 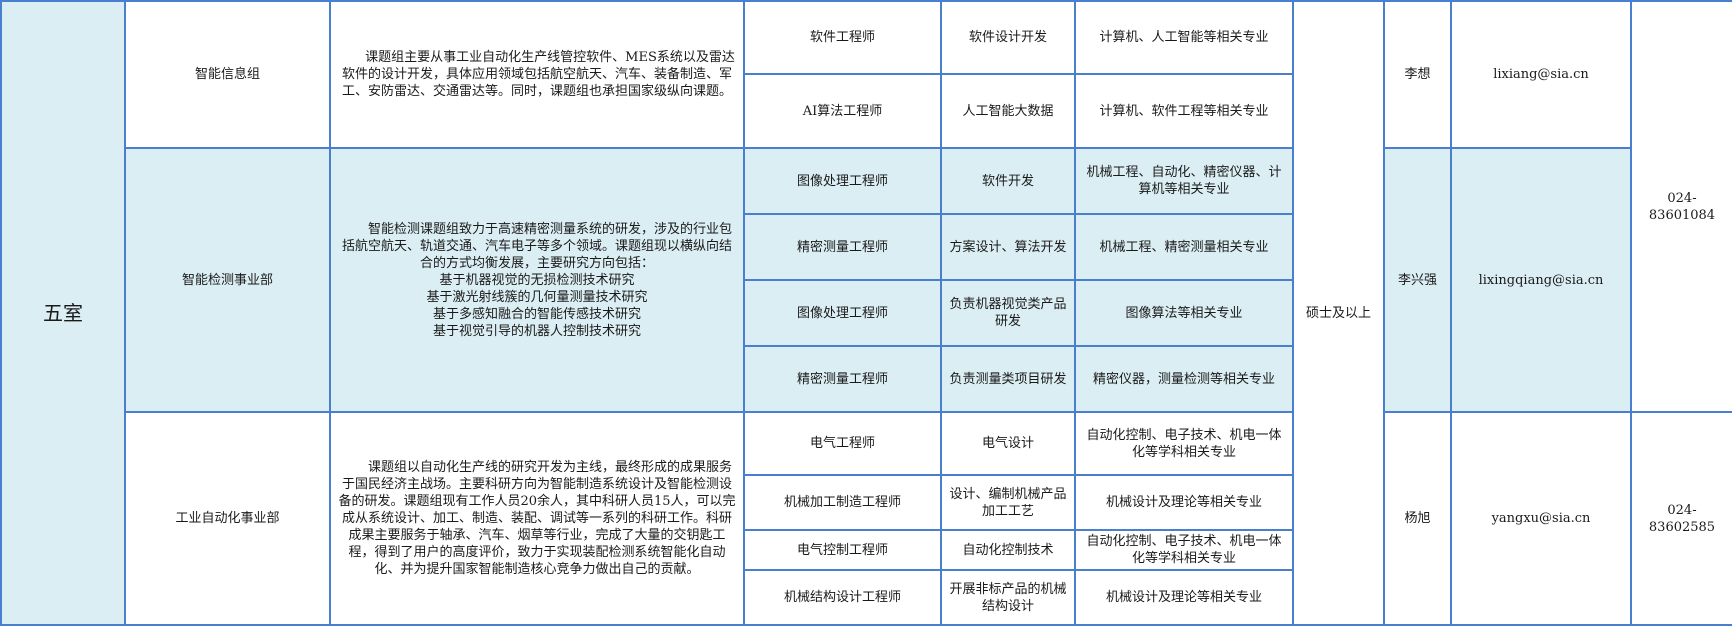 I want to click on contact-name: 李想, so click(x=1417, y=74).